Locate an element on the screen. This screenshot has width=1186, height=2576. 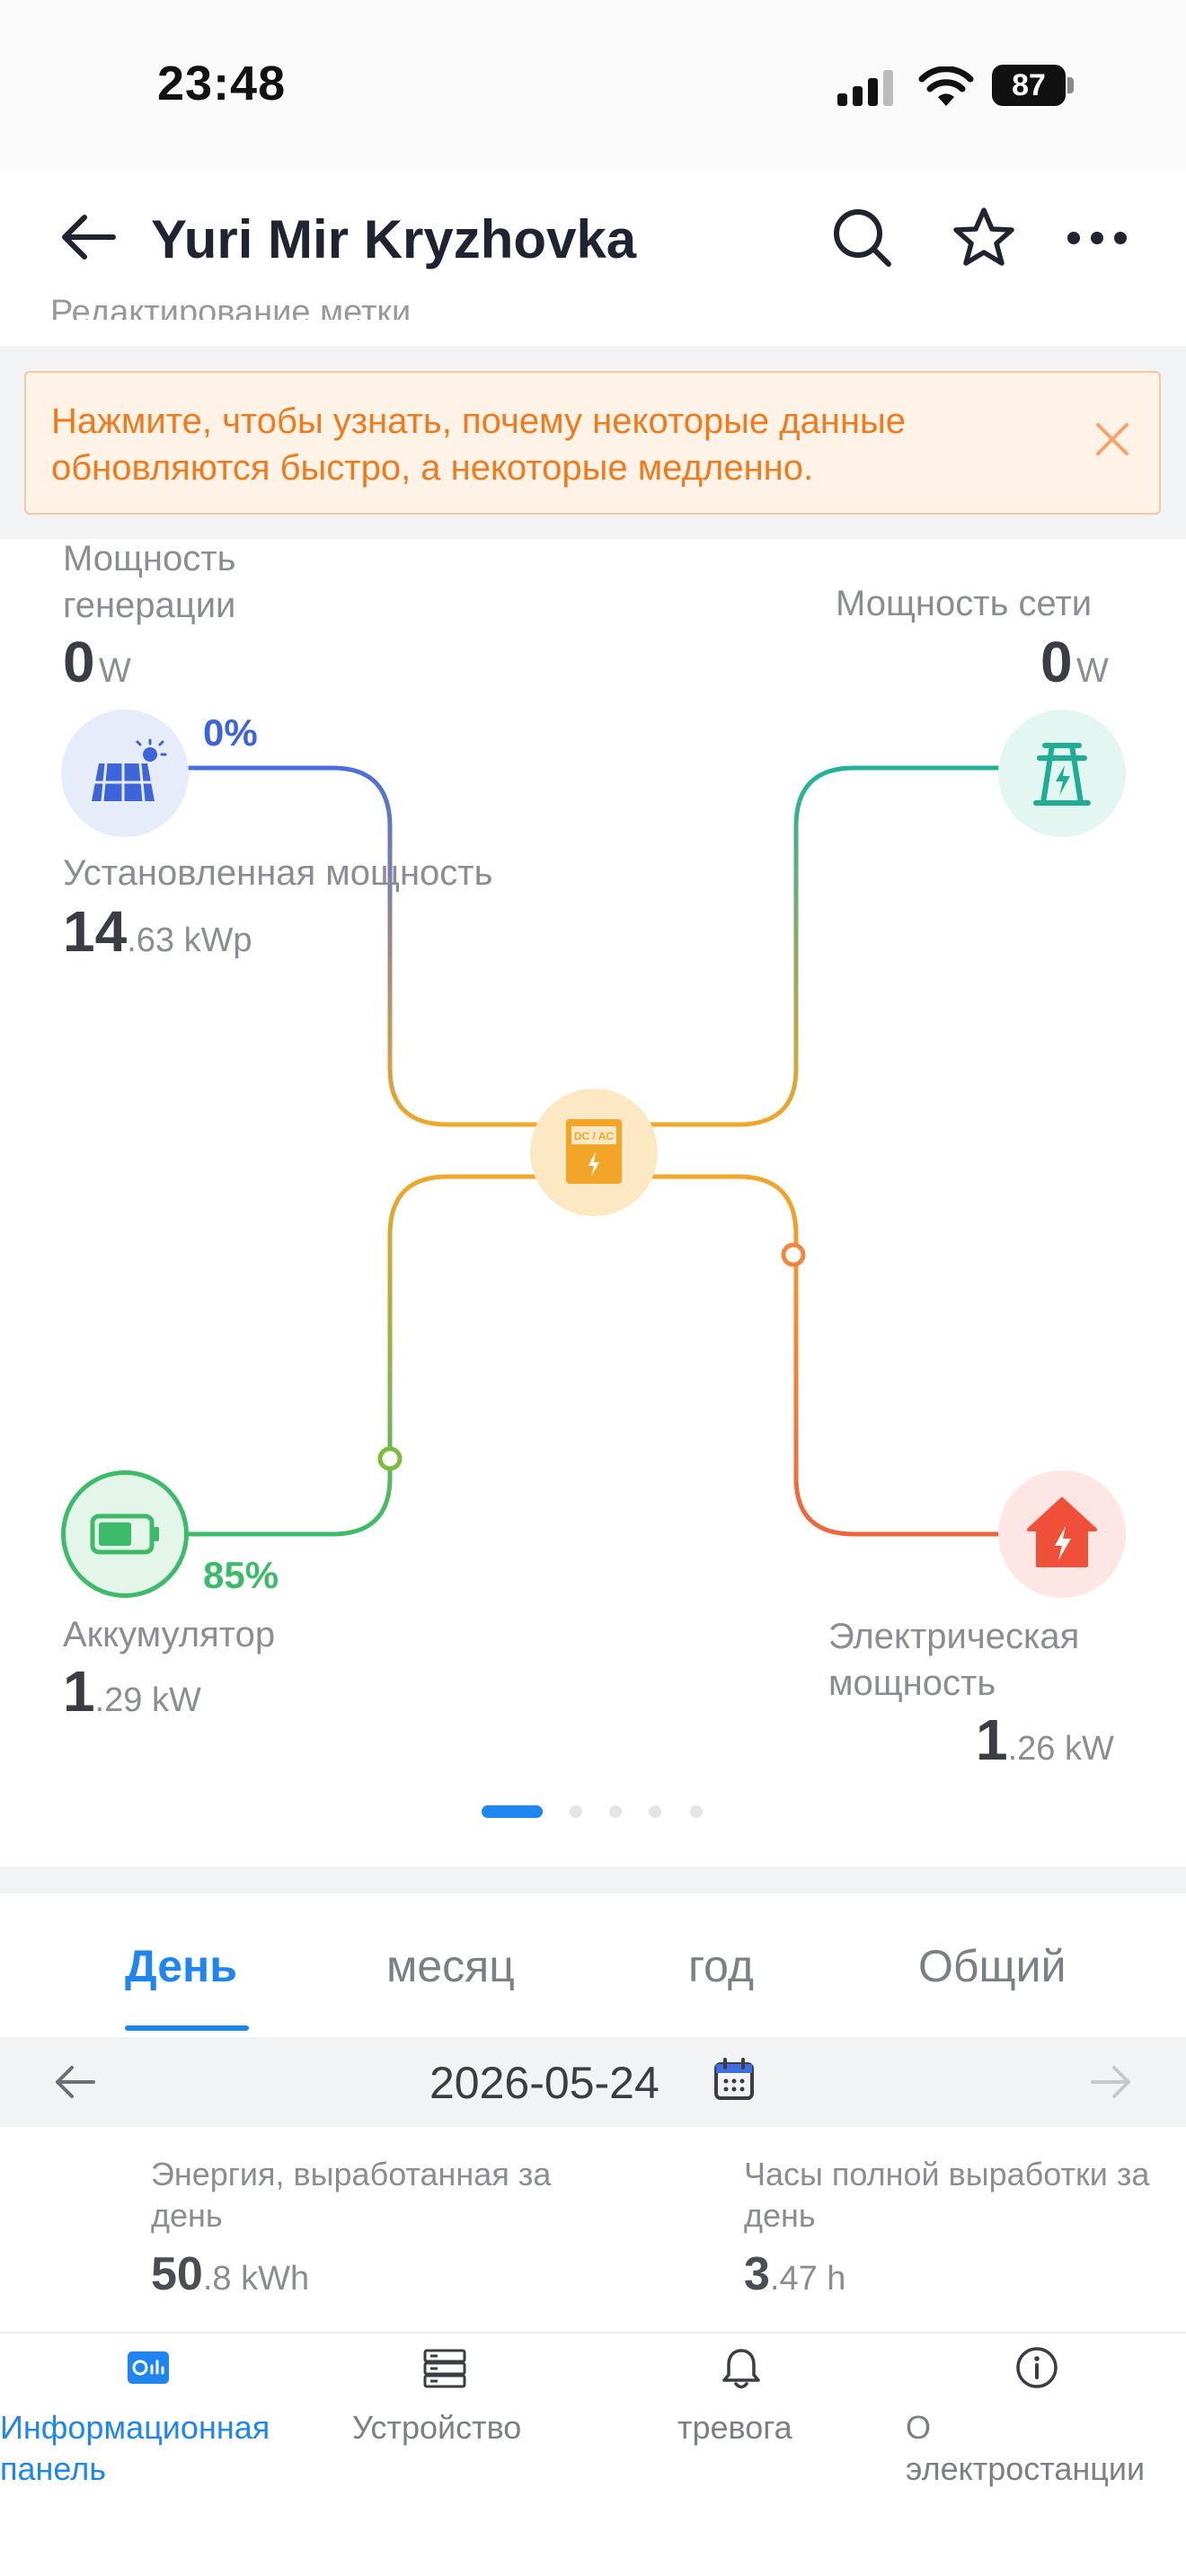
daily-energy-int: 50 is located at coordinates (177, 2274).